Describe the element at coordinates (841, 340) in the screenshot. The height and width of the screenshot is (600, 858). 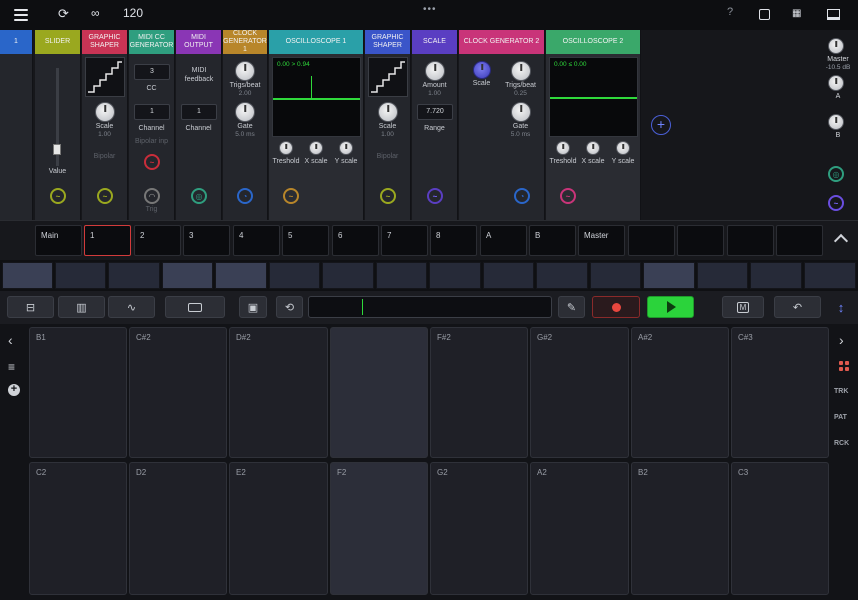
I see `chevron-right-icon: ›` at that location.